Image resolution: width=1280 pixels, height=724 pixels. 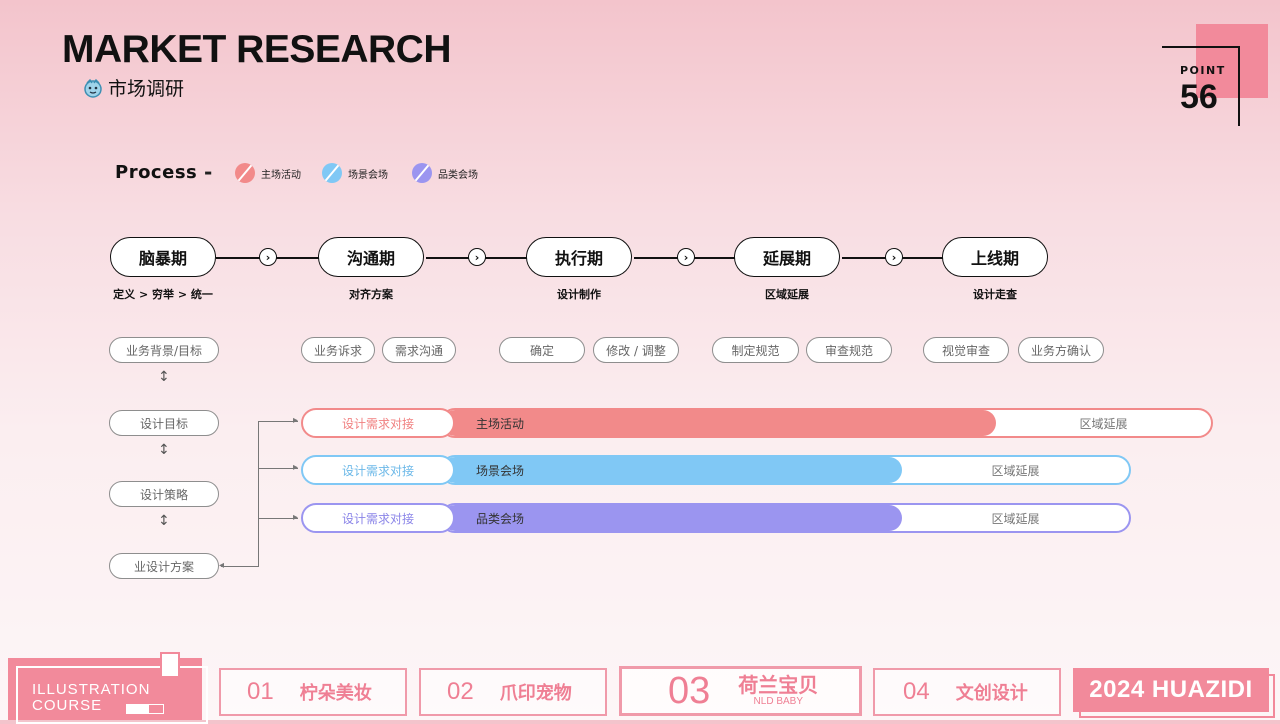 What do you see at coordinates (778, 685) in the screenshot?
I see `tab-label: 荷兰宝贝` at bounding box center [778, 685].